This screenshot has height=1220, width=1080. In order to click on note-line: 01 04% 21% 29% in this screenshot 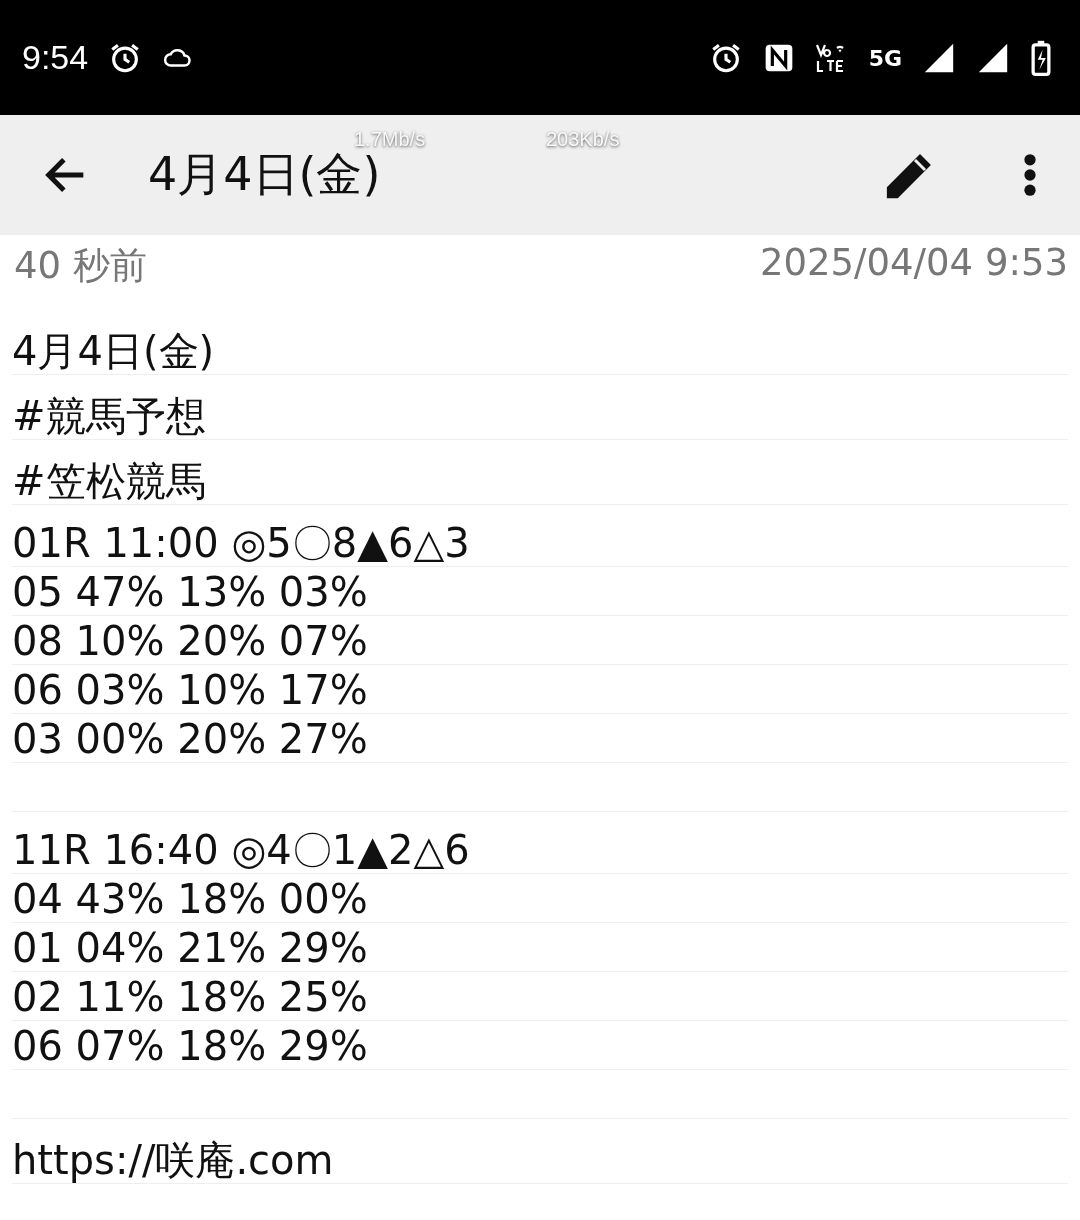, I will do `click(190, 948)`.